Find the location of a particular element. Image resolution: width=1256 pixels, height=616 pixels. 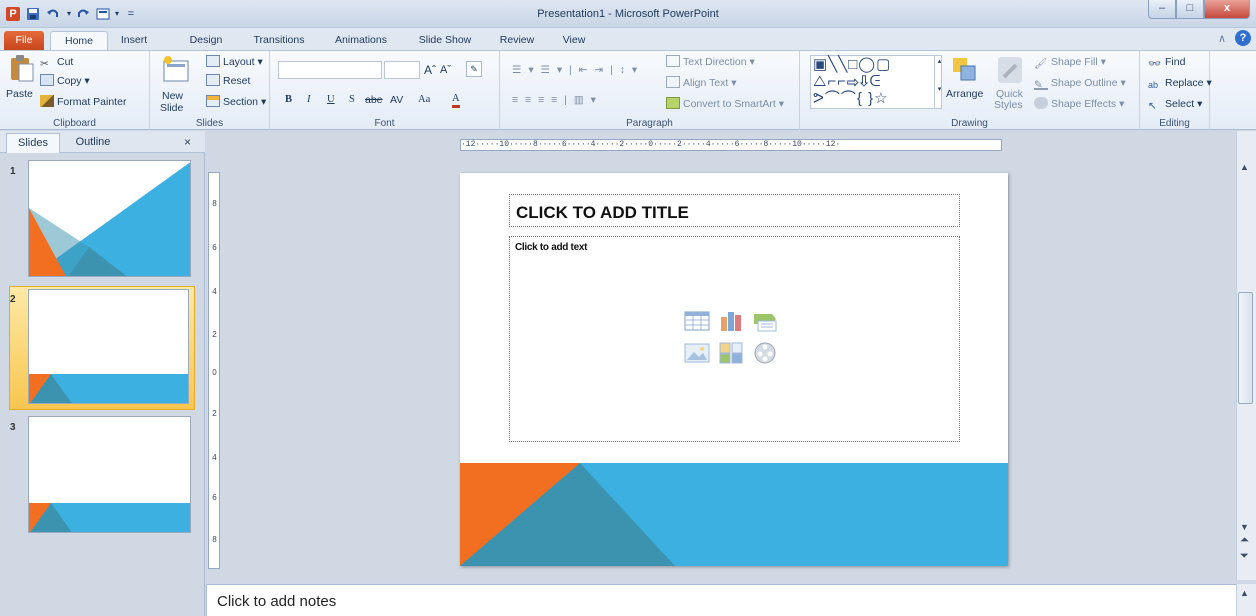

tab-insert: Insert is located at coordinates (134, 40).